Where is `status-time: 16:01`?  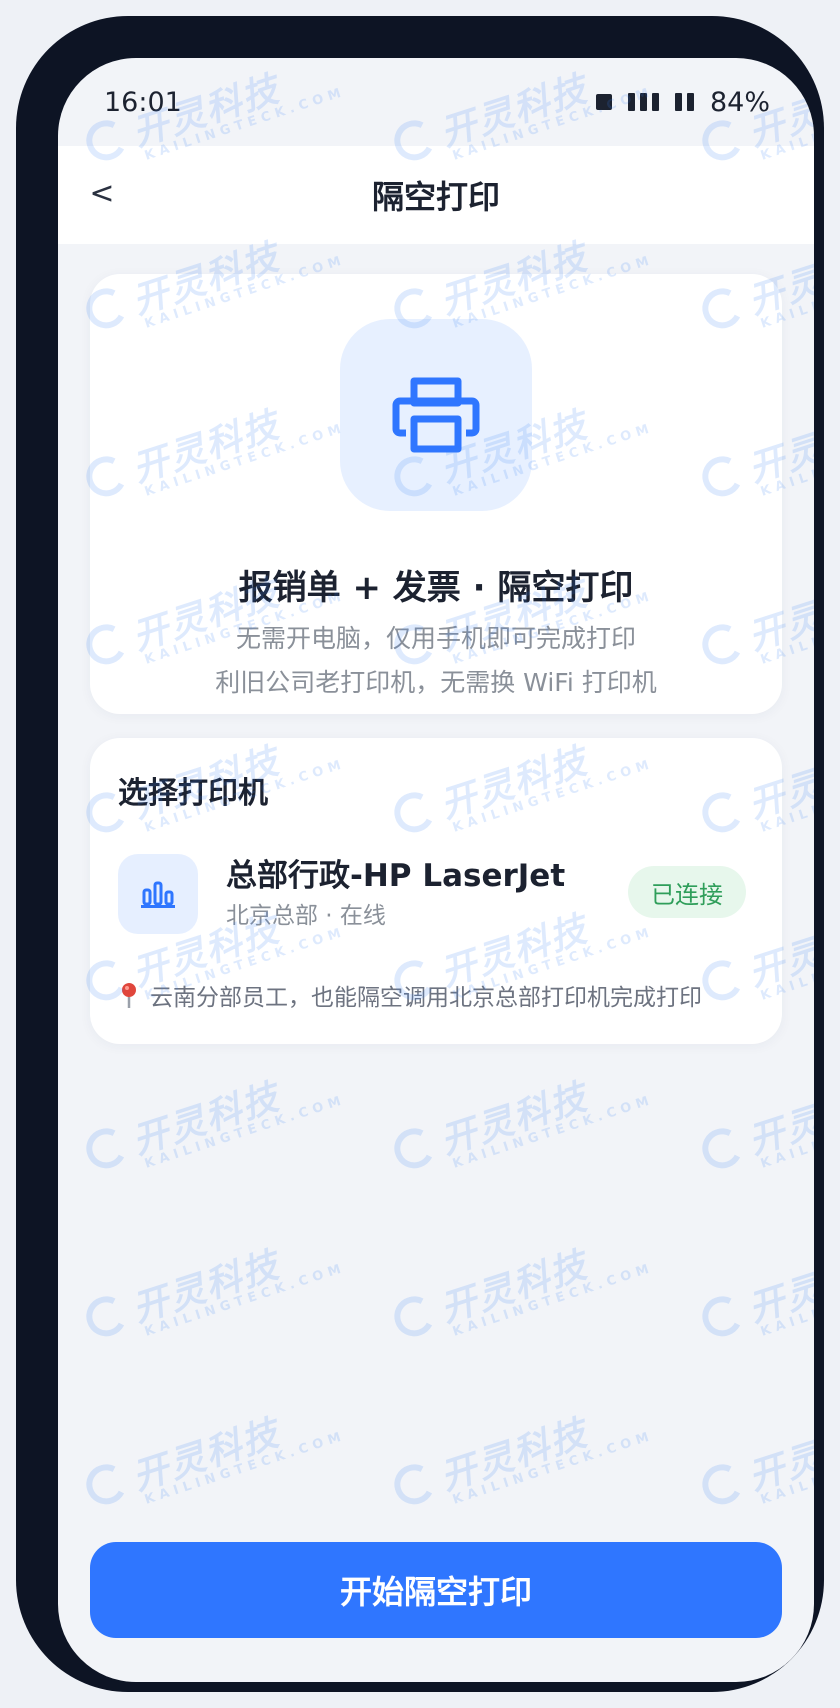 status-time: 16:01 is located at coordinates (143, 102).